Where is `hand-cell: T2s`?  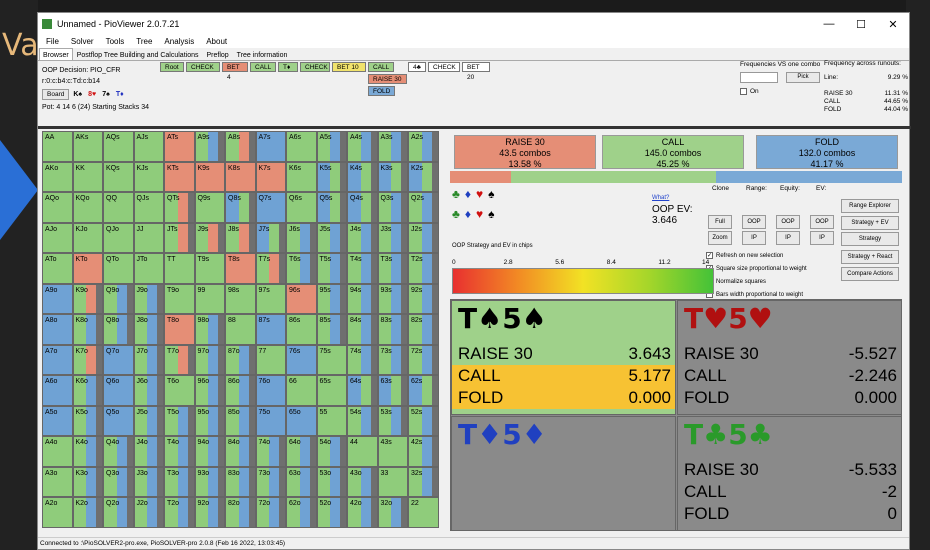 hand-cell: T2s is located at coordinates (423, 268).